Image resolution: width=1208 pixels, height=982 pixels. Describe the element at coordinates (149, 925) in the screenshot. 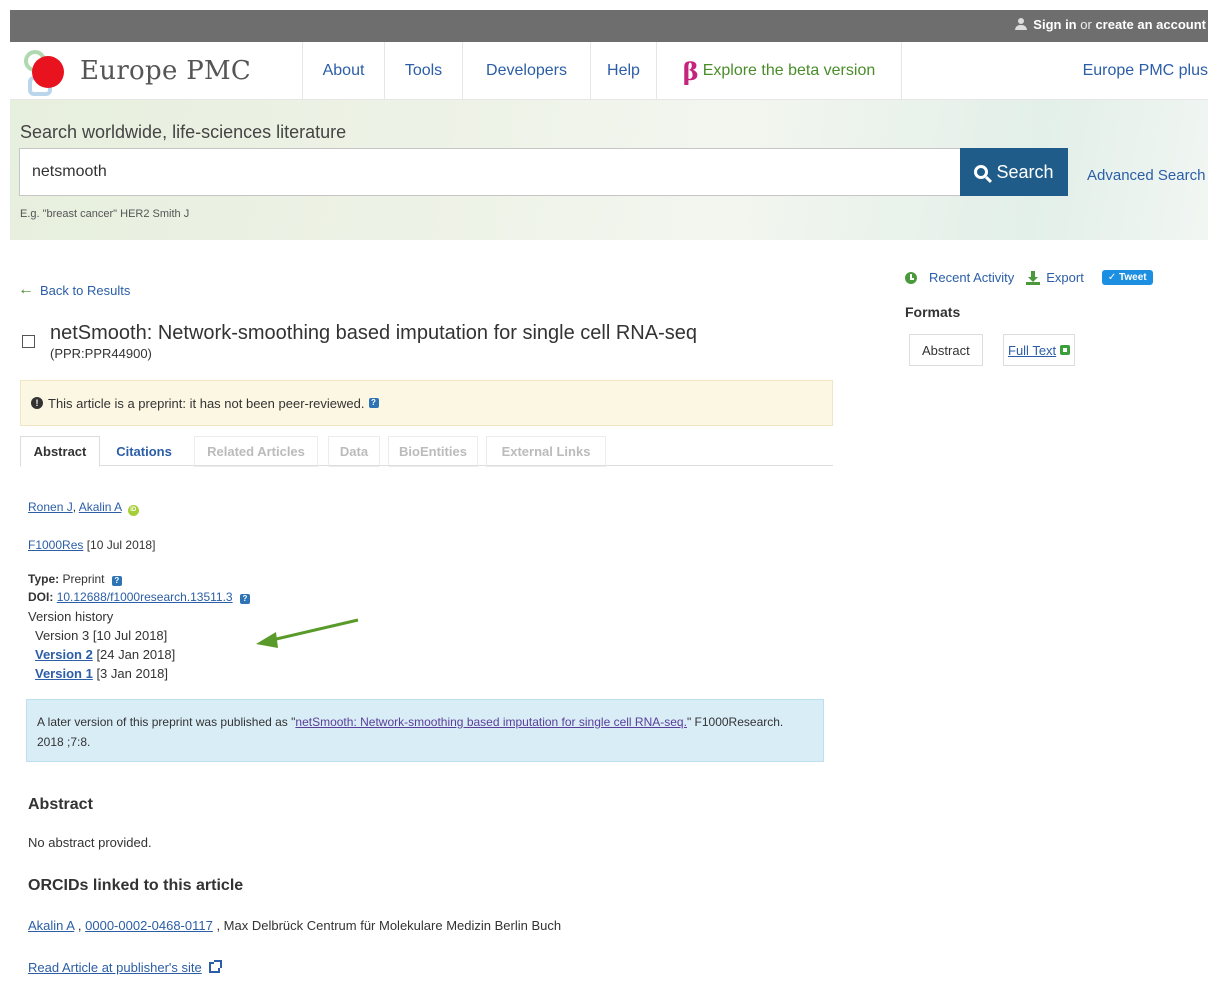

I see `orcid-id-link: 0000-0002-0468-0117` at that location.